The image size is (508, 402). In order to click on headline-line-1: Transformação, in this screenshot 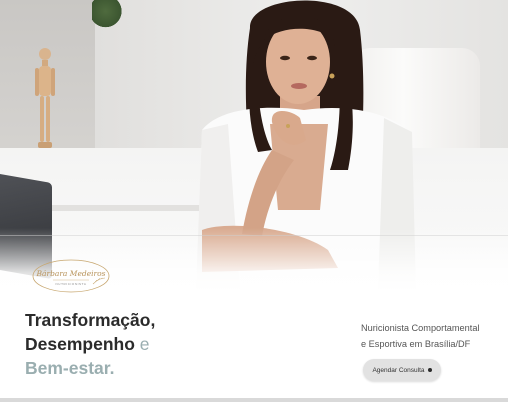, I will do `click(90, 320)`.